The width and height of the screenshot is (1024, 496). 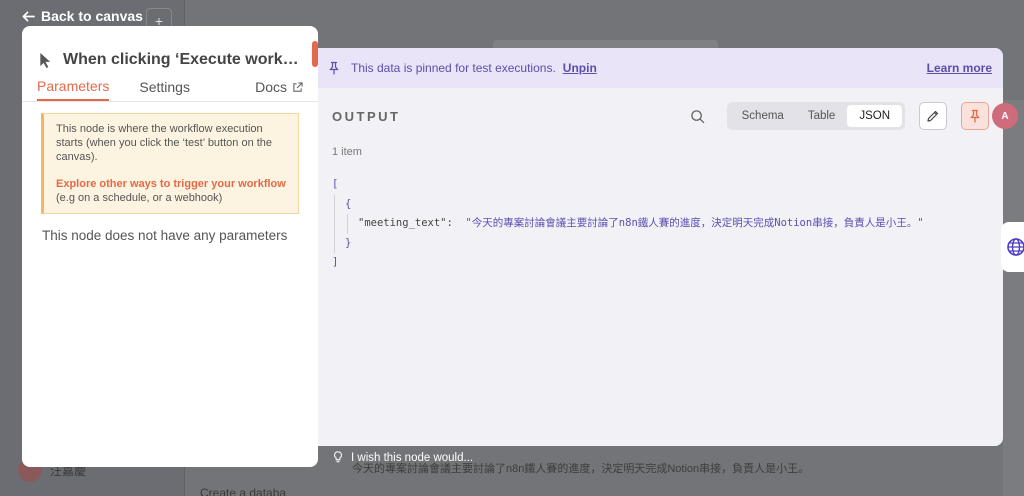 I want to click on tab-settings: Settings, so click(x=164, y=90).